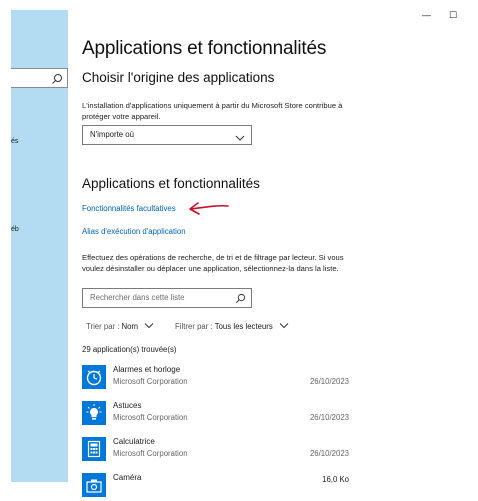  What do you see at coordinates (137, 297) in the screenshot?
I see `search-placeholder: Rechercher dans cette liste` at bounding box center [137, 297].